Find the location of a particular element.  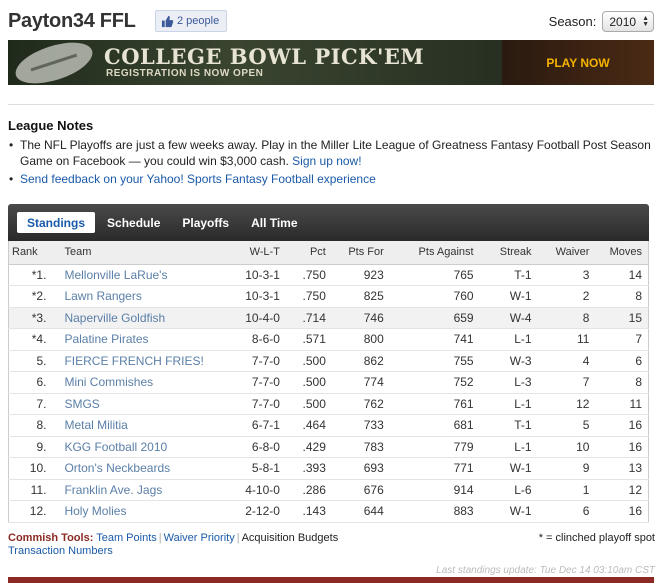

rank-cell: 8. is located at coordinates (30, 425).